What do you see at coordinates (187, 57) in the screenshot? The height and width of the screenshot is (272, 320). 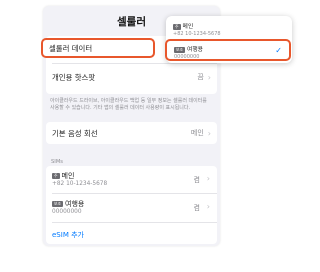 I see `popup-option-number: 00000000` at bounding box center [187, 57].